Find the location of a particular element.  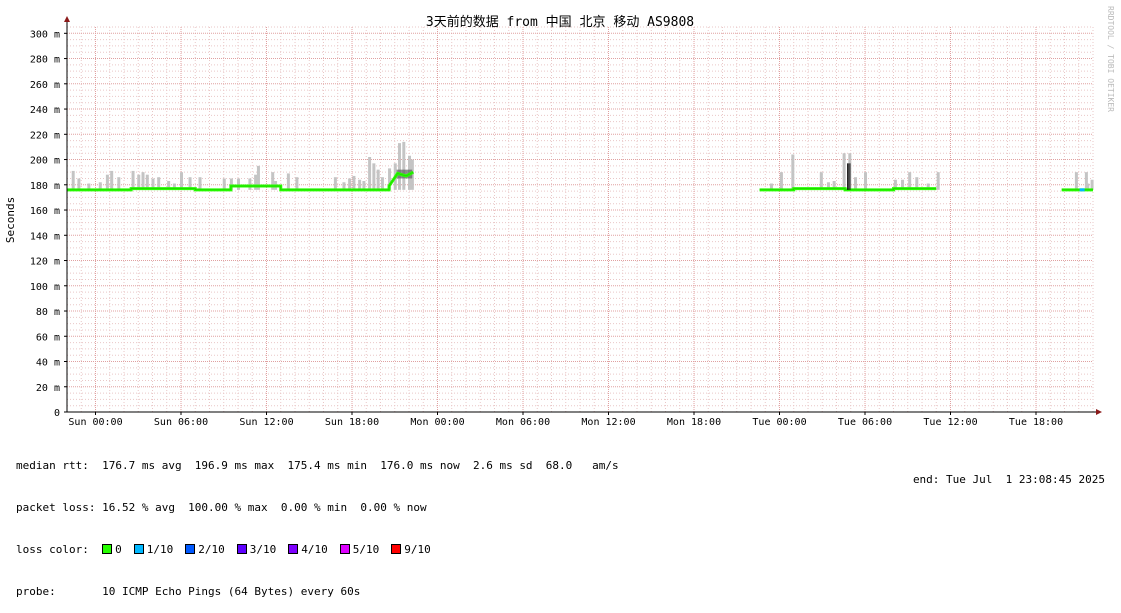

y-tick-label: 260 m is located at coordinates (45, 85).